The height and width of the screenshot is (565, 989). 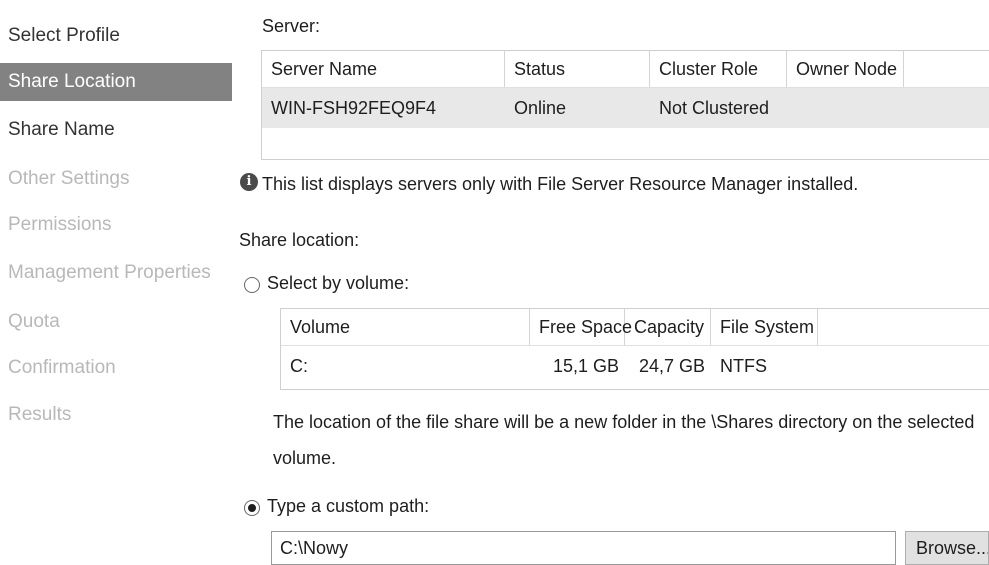 I want to click on nav-item-select-profile: Select Profile, so click(x=116, y=36).